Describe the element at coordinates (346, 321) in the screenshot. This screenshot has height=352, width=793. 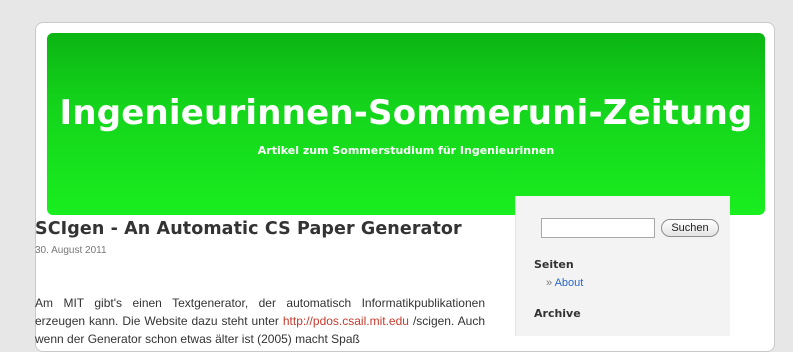
I see `post-link: http://pdos.csail.mit.edu` at that location.